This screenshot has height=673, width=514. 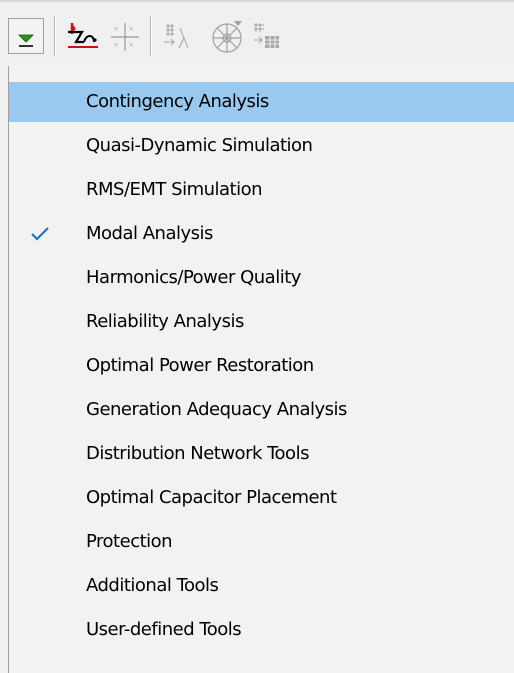 I want to click on menu-item-rms-emt-simulation: RMS/EMT Simulation, so click(x=261, y=190).